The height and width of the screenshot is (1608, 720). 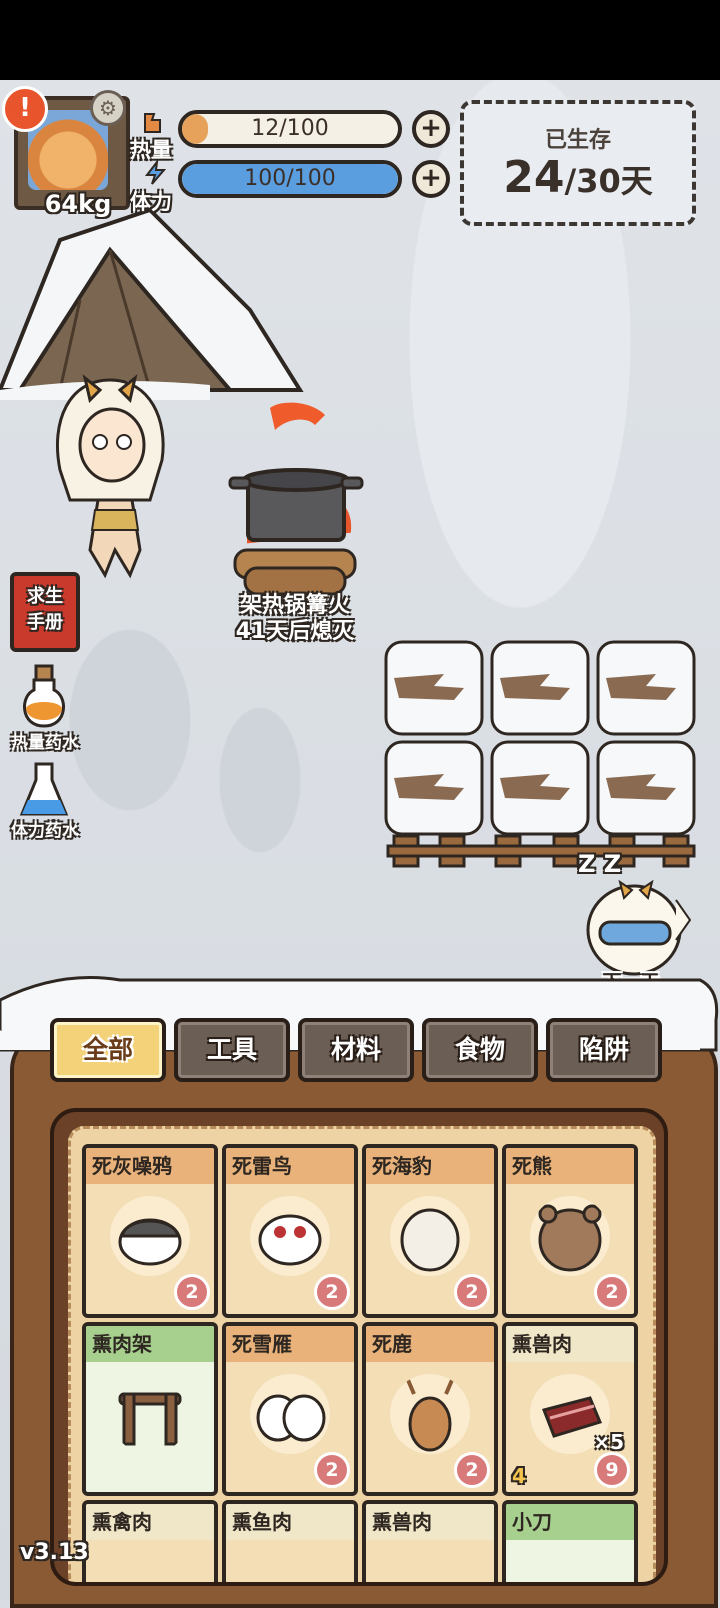 What do you see at coordinates (108, 1050) in the screenshot?
I see `tab-all: 全部` at bounding box center [108, 1050].